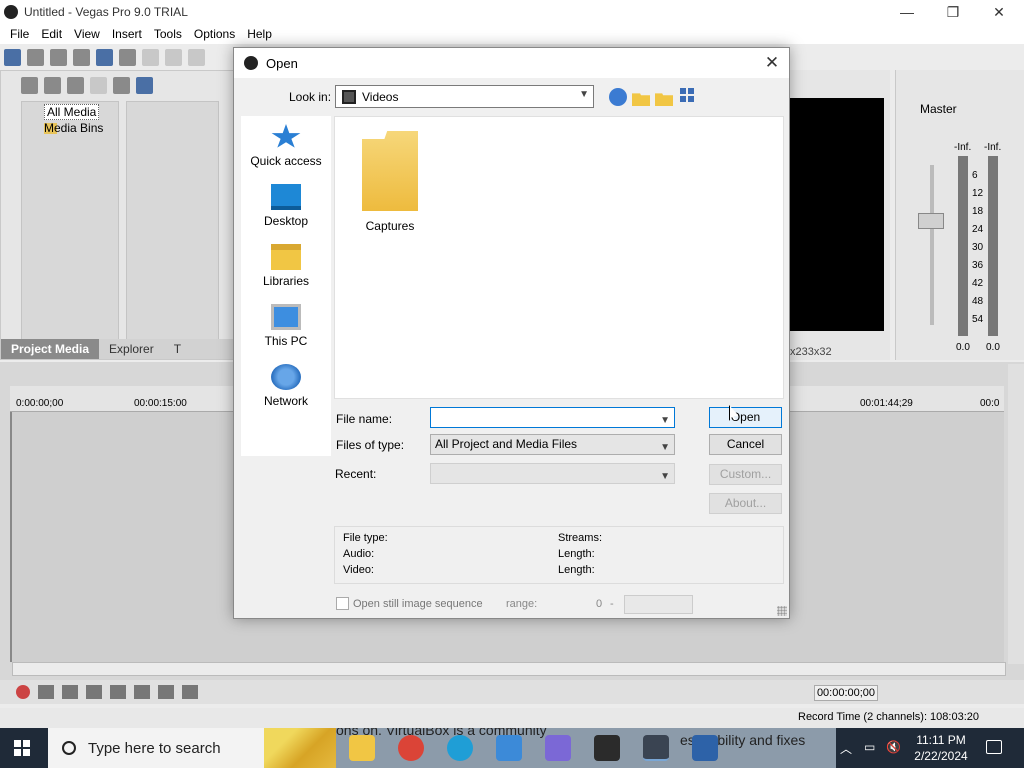 This screenshot has height=768, width=1024. What do you see at coordinates (512, 12) in the screenshot?
I see `app-titlebar: Untitled - Vegas Pro 9.0 TRIAL — ❐ ✕` at bounding box center [512, 12].